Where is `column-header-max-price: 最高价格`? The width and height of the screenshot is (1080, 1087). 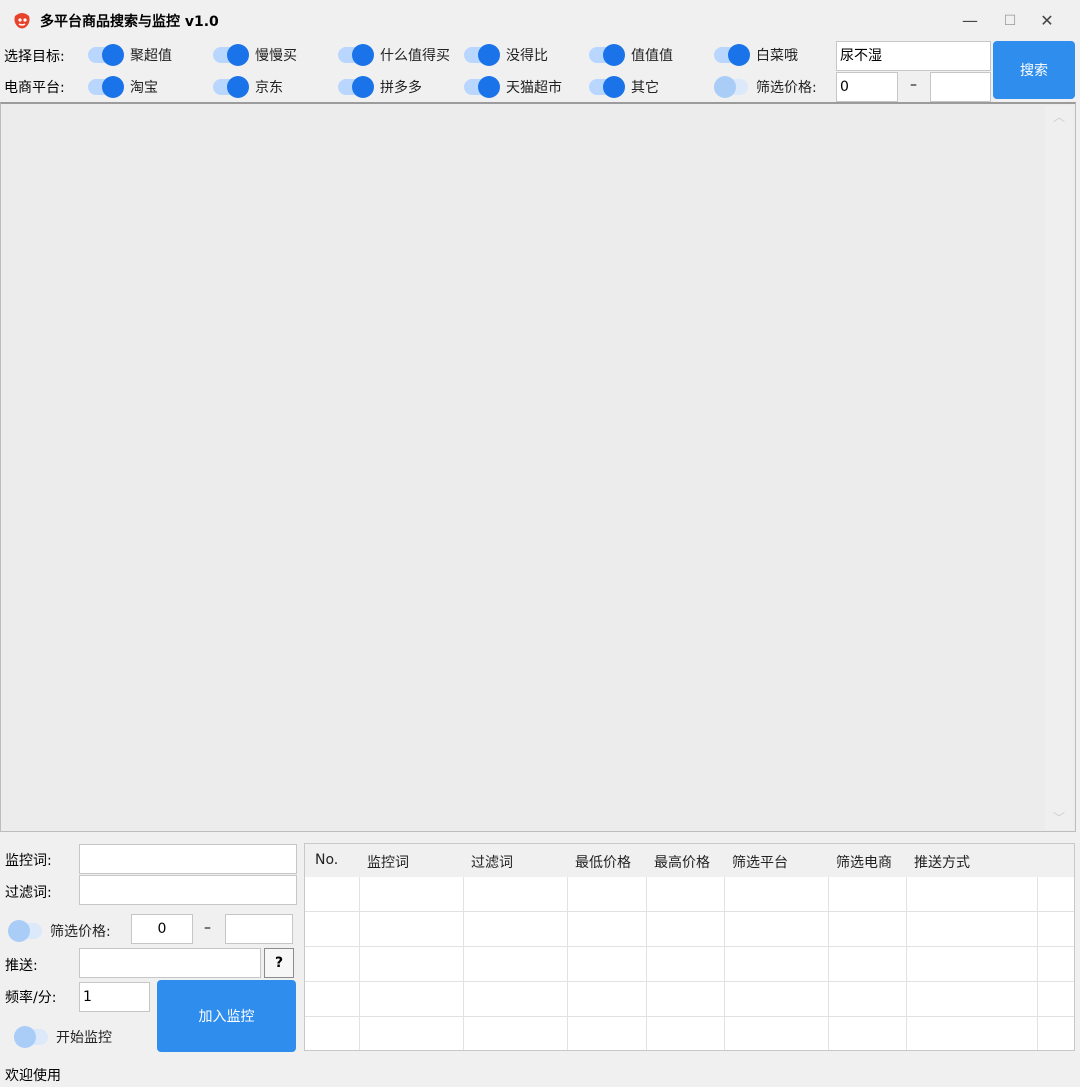 column-header-max-price: 最高价格 is located at coordinates (682, 862).